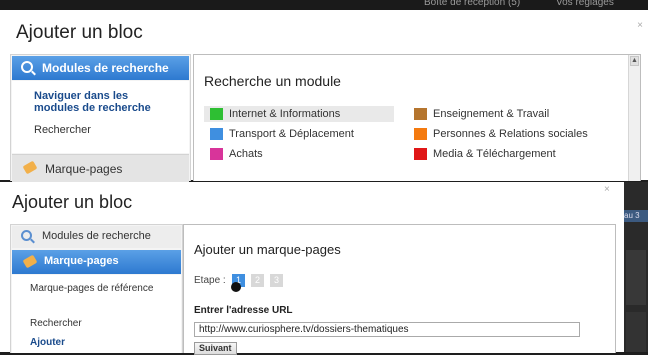 The height and width of the screenshot is (355, 648). I want to click on cursor-icon, so click(236, 287).